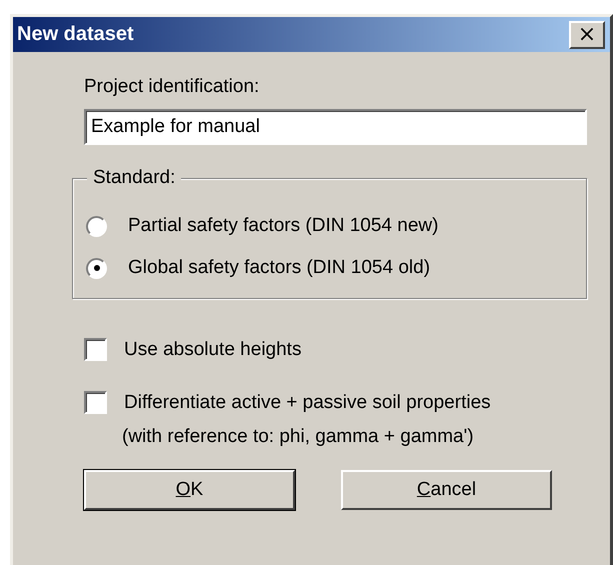 The height and width of the screenshot is (565, 613). I want to click on note-text: (with reference to: phi, gamma + gamma'), so click(298, 437).